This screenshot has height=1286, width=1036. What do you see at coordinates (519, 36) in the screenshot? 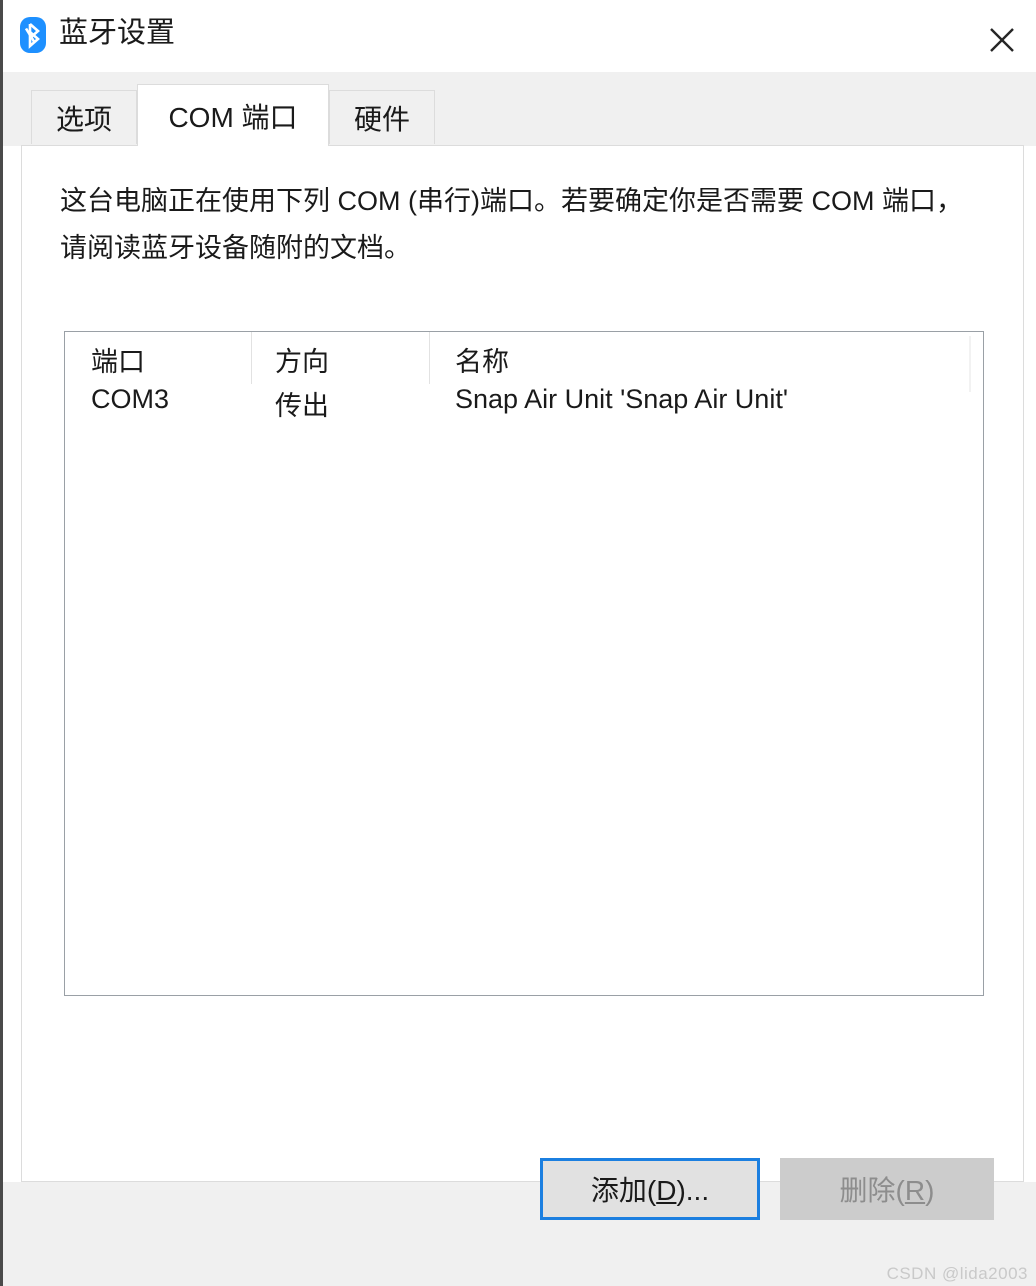
I see `title-bar: 蓝牙设置` at bounding box center [519, 36].